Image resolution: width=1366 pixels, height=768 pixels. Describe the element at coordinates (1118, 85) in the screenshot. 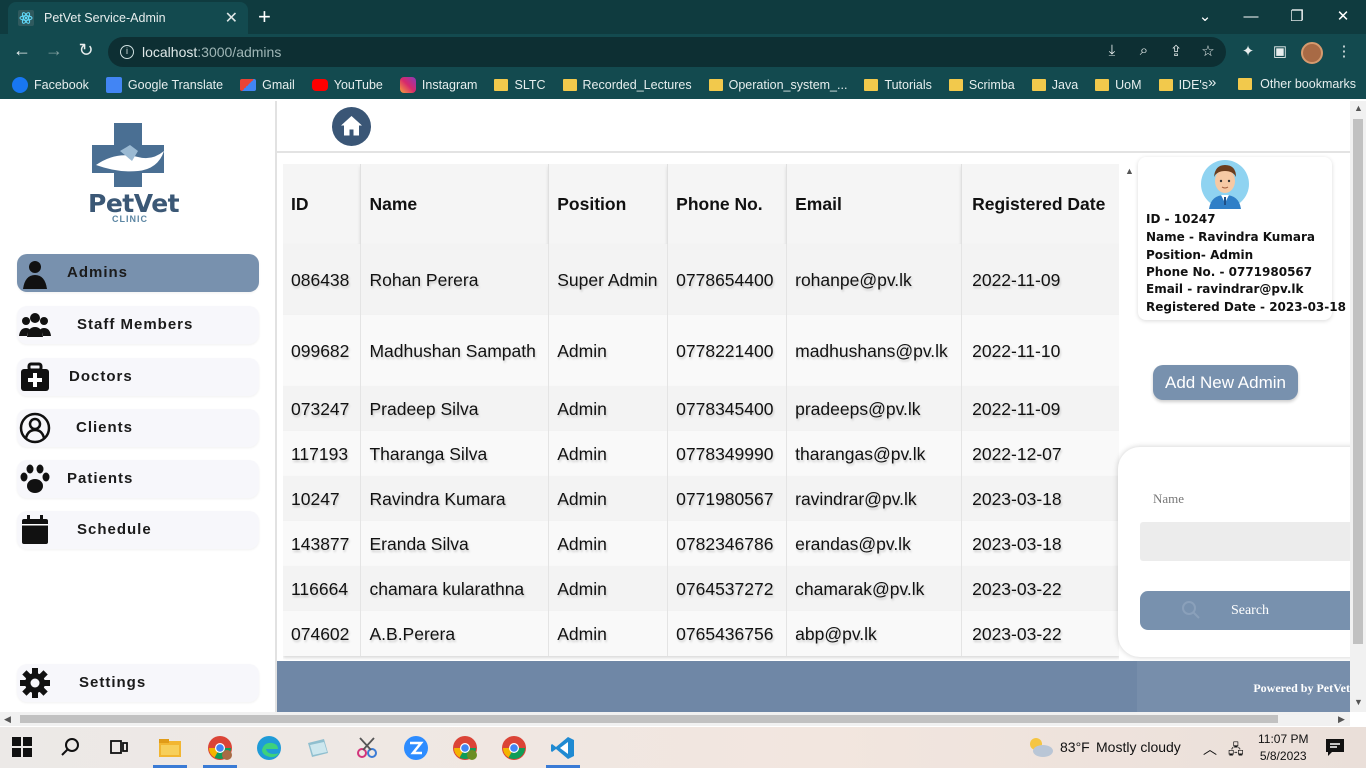

I see `bookmark-folder: UoM` at that location.